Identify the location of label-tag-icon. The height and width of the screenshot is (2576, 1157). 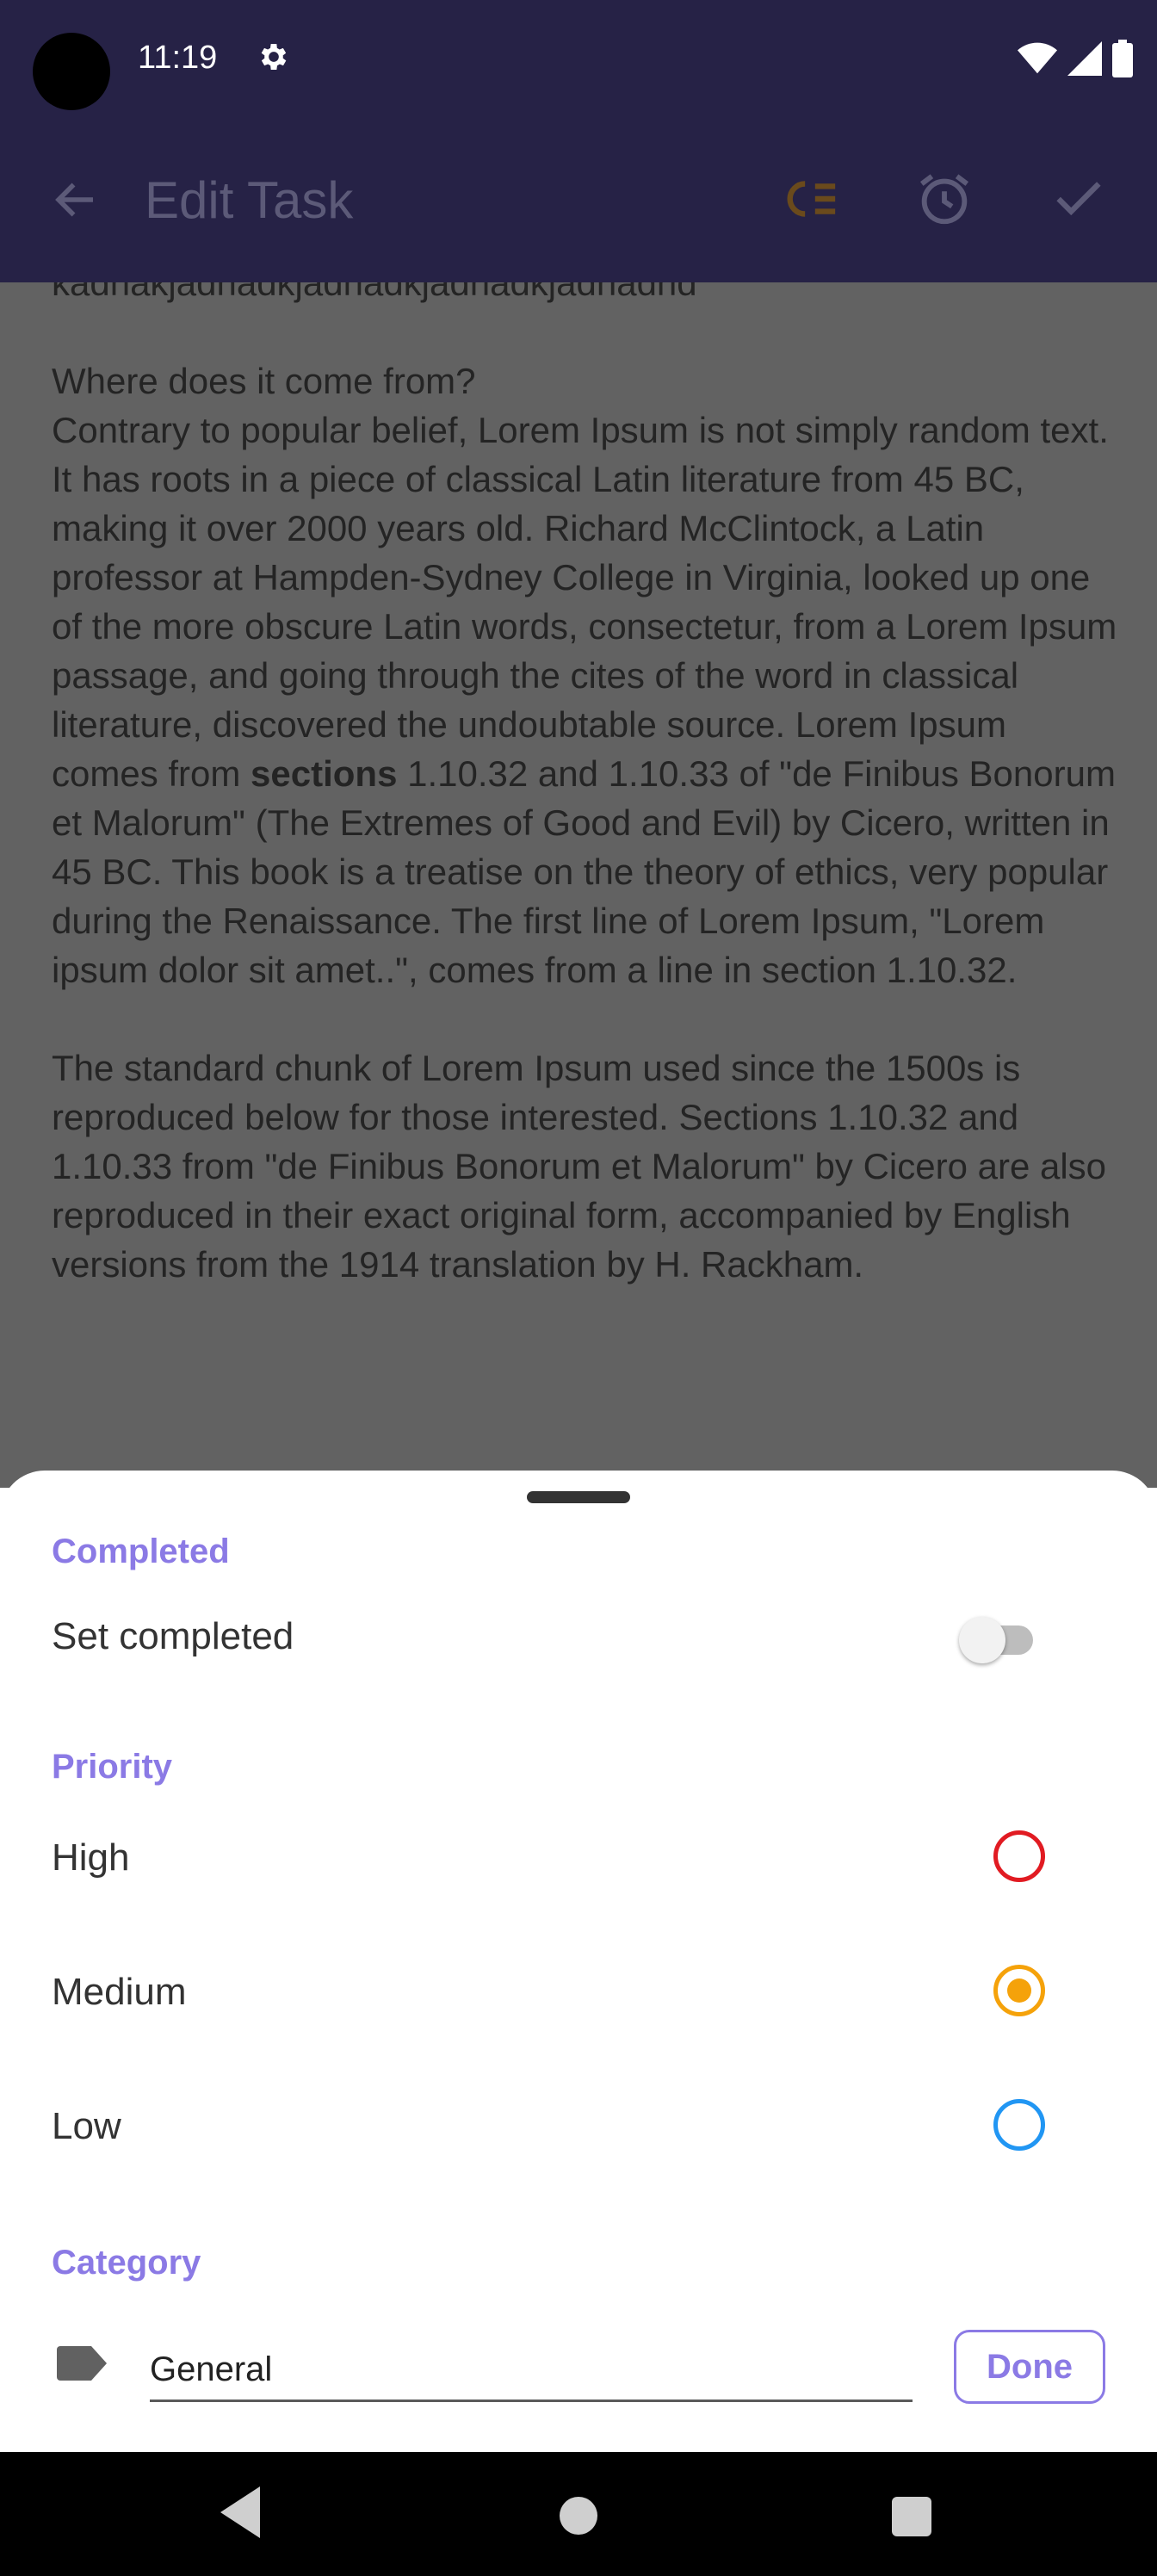
(82, 2363).